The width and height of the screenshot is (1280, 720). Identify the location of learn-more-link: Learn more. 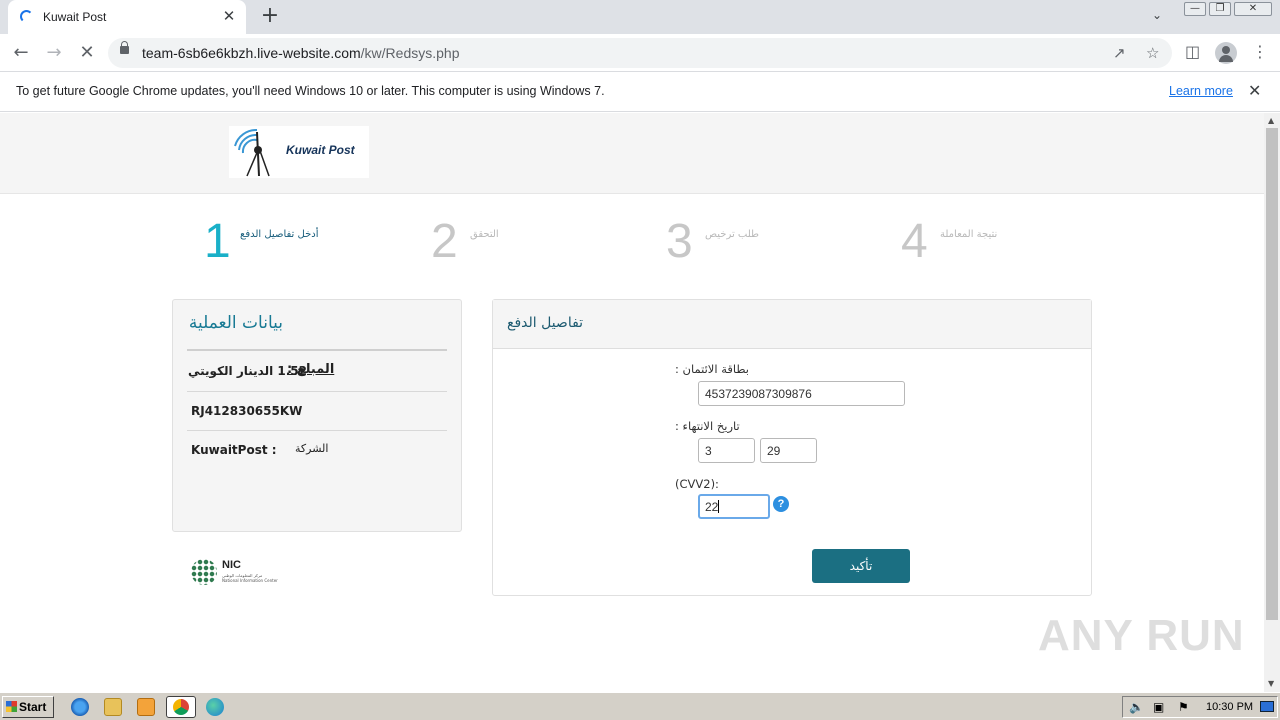
(1201, 91).